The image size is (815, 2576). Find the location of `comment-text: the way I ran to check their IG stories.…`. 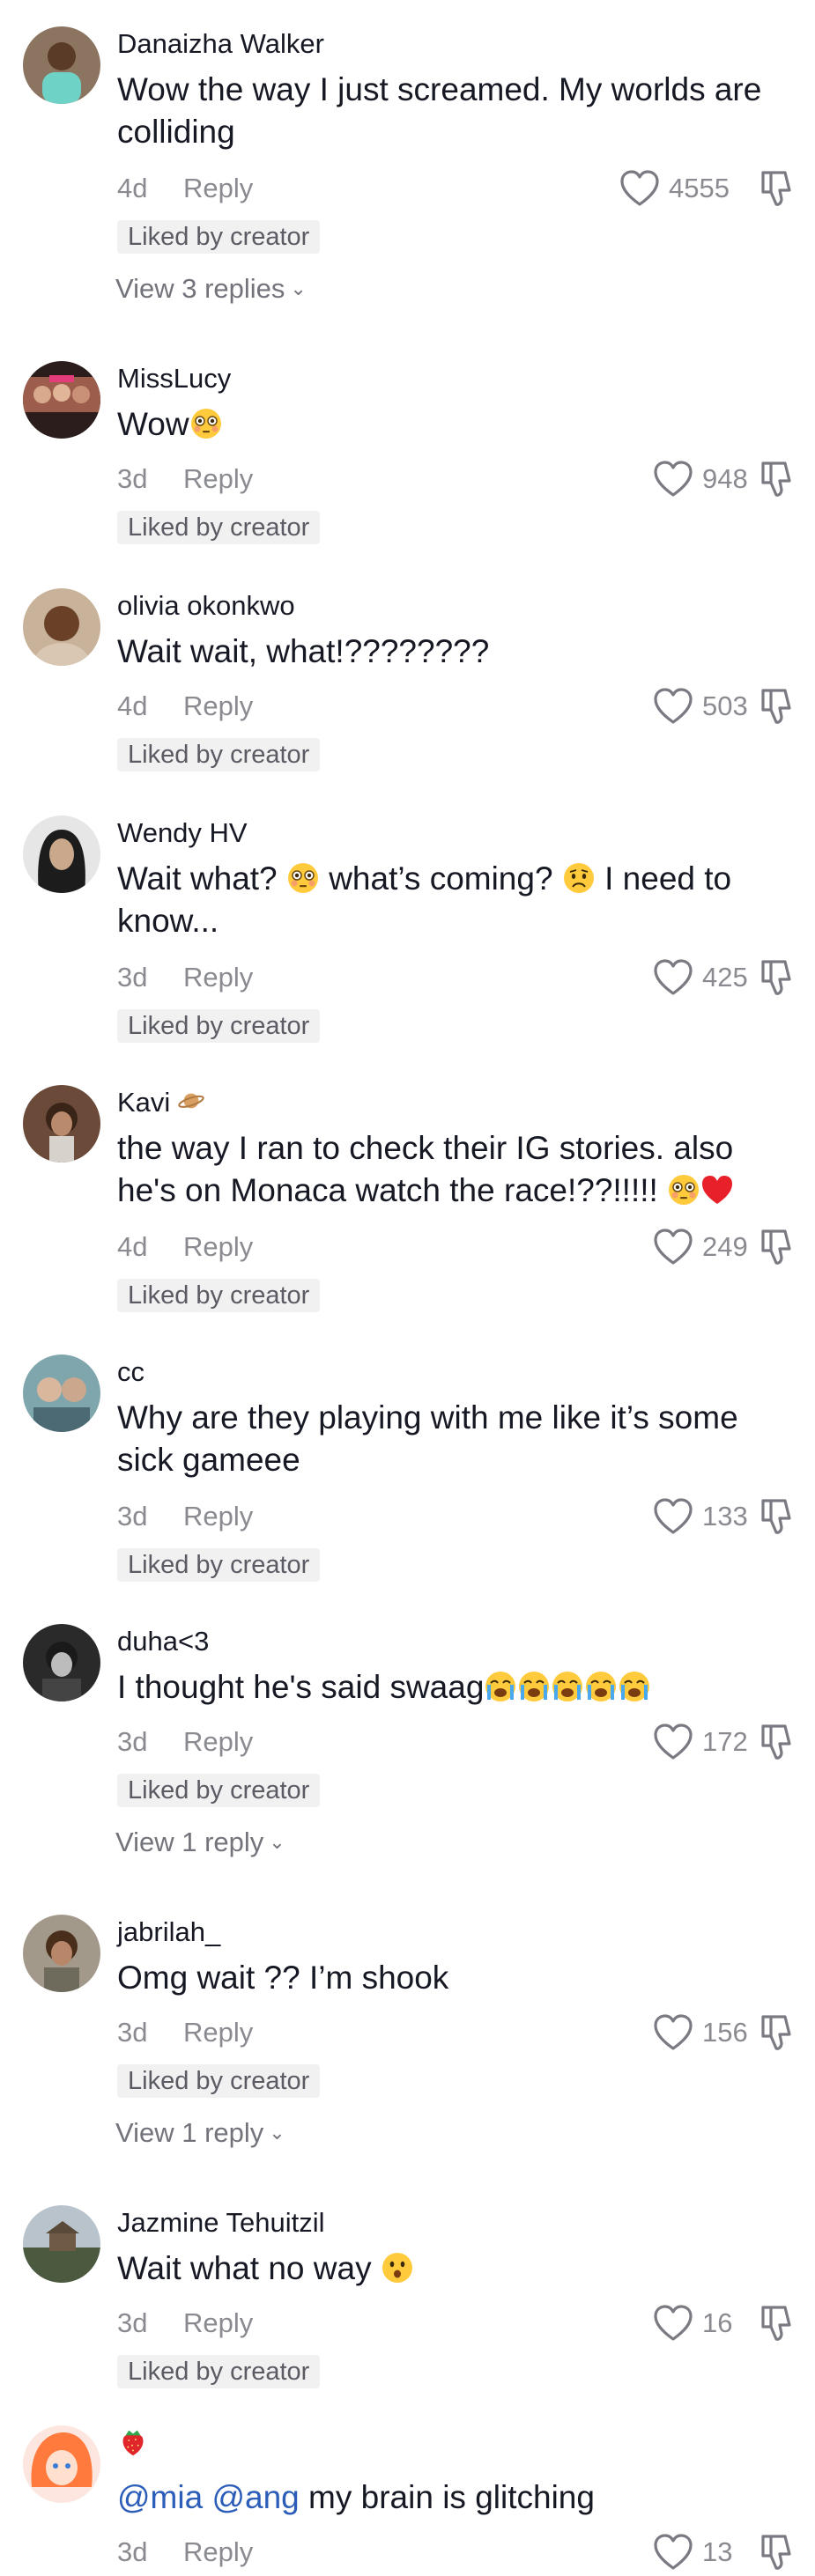

comment-text: the way I ran to check their IG stories.… is located at coordinates (443, 1169).